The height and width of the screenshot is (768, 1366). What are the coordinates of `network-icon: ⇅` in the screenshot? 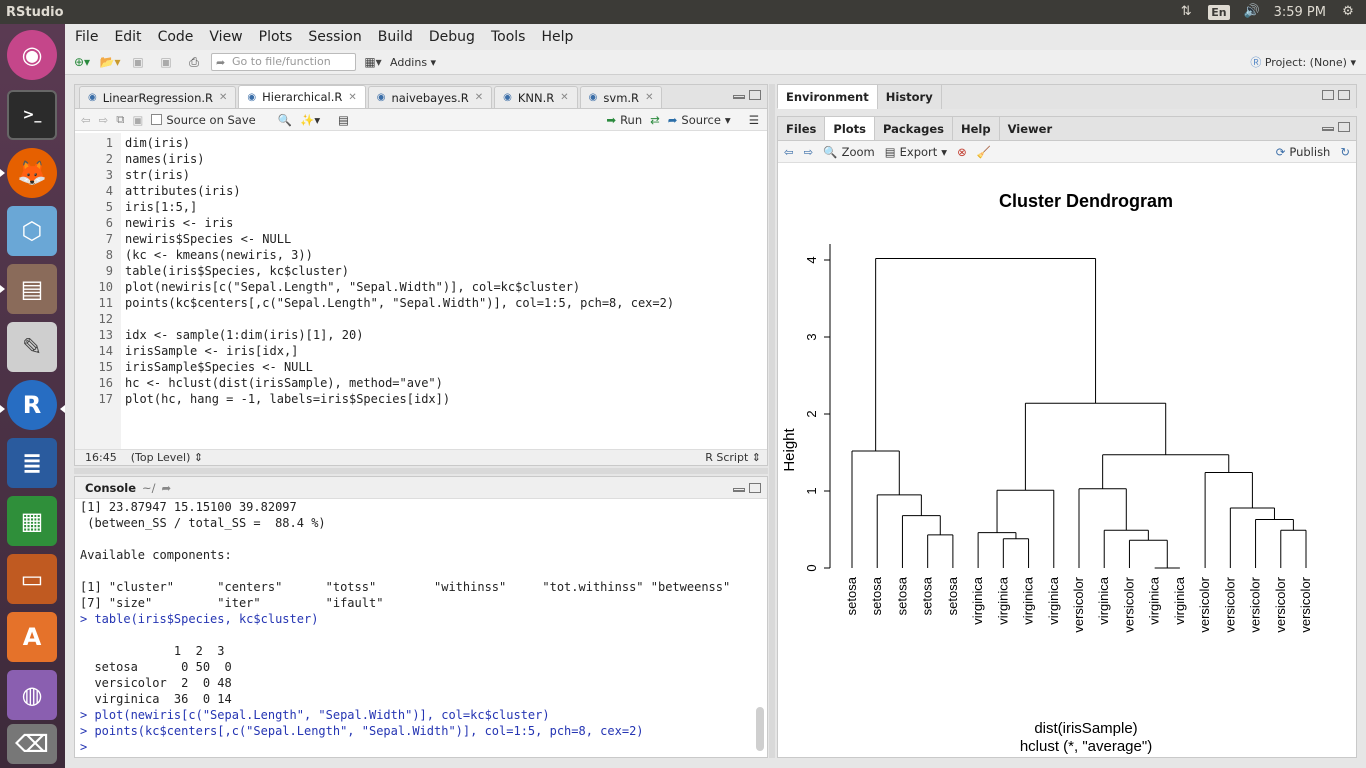 It's located at (1186, 12).